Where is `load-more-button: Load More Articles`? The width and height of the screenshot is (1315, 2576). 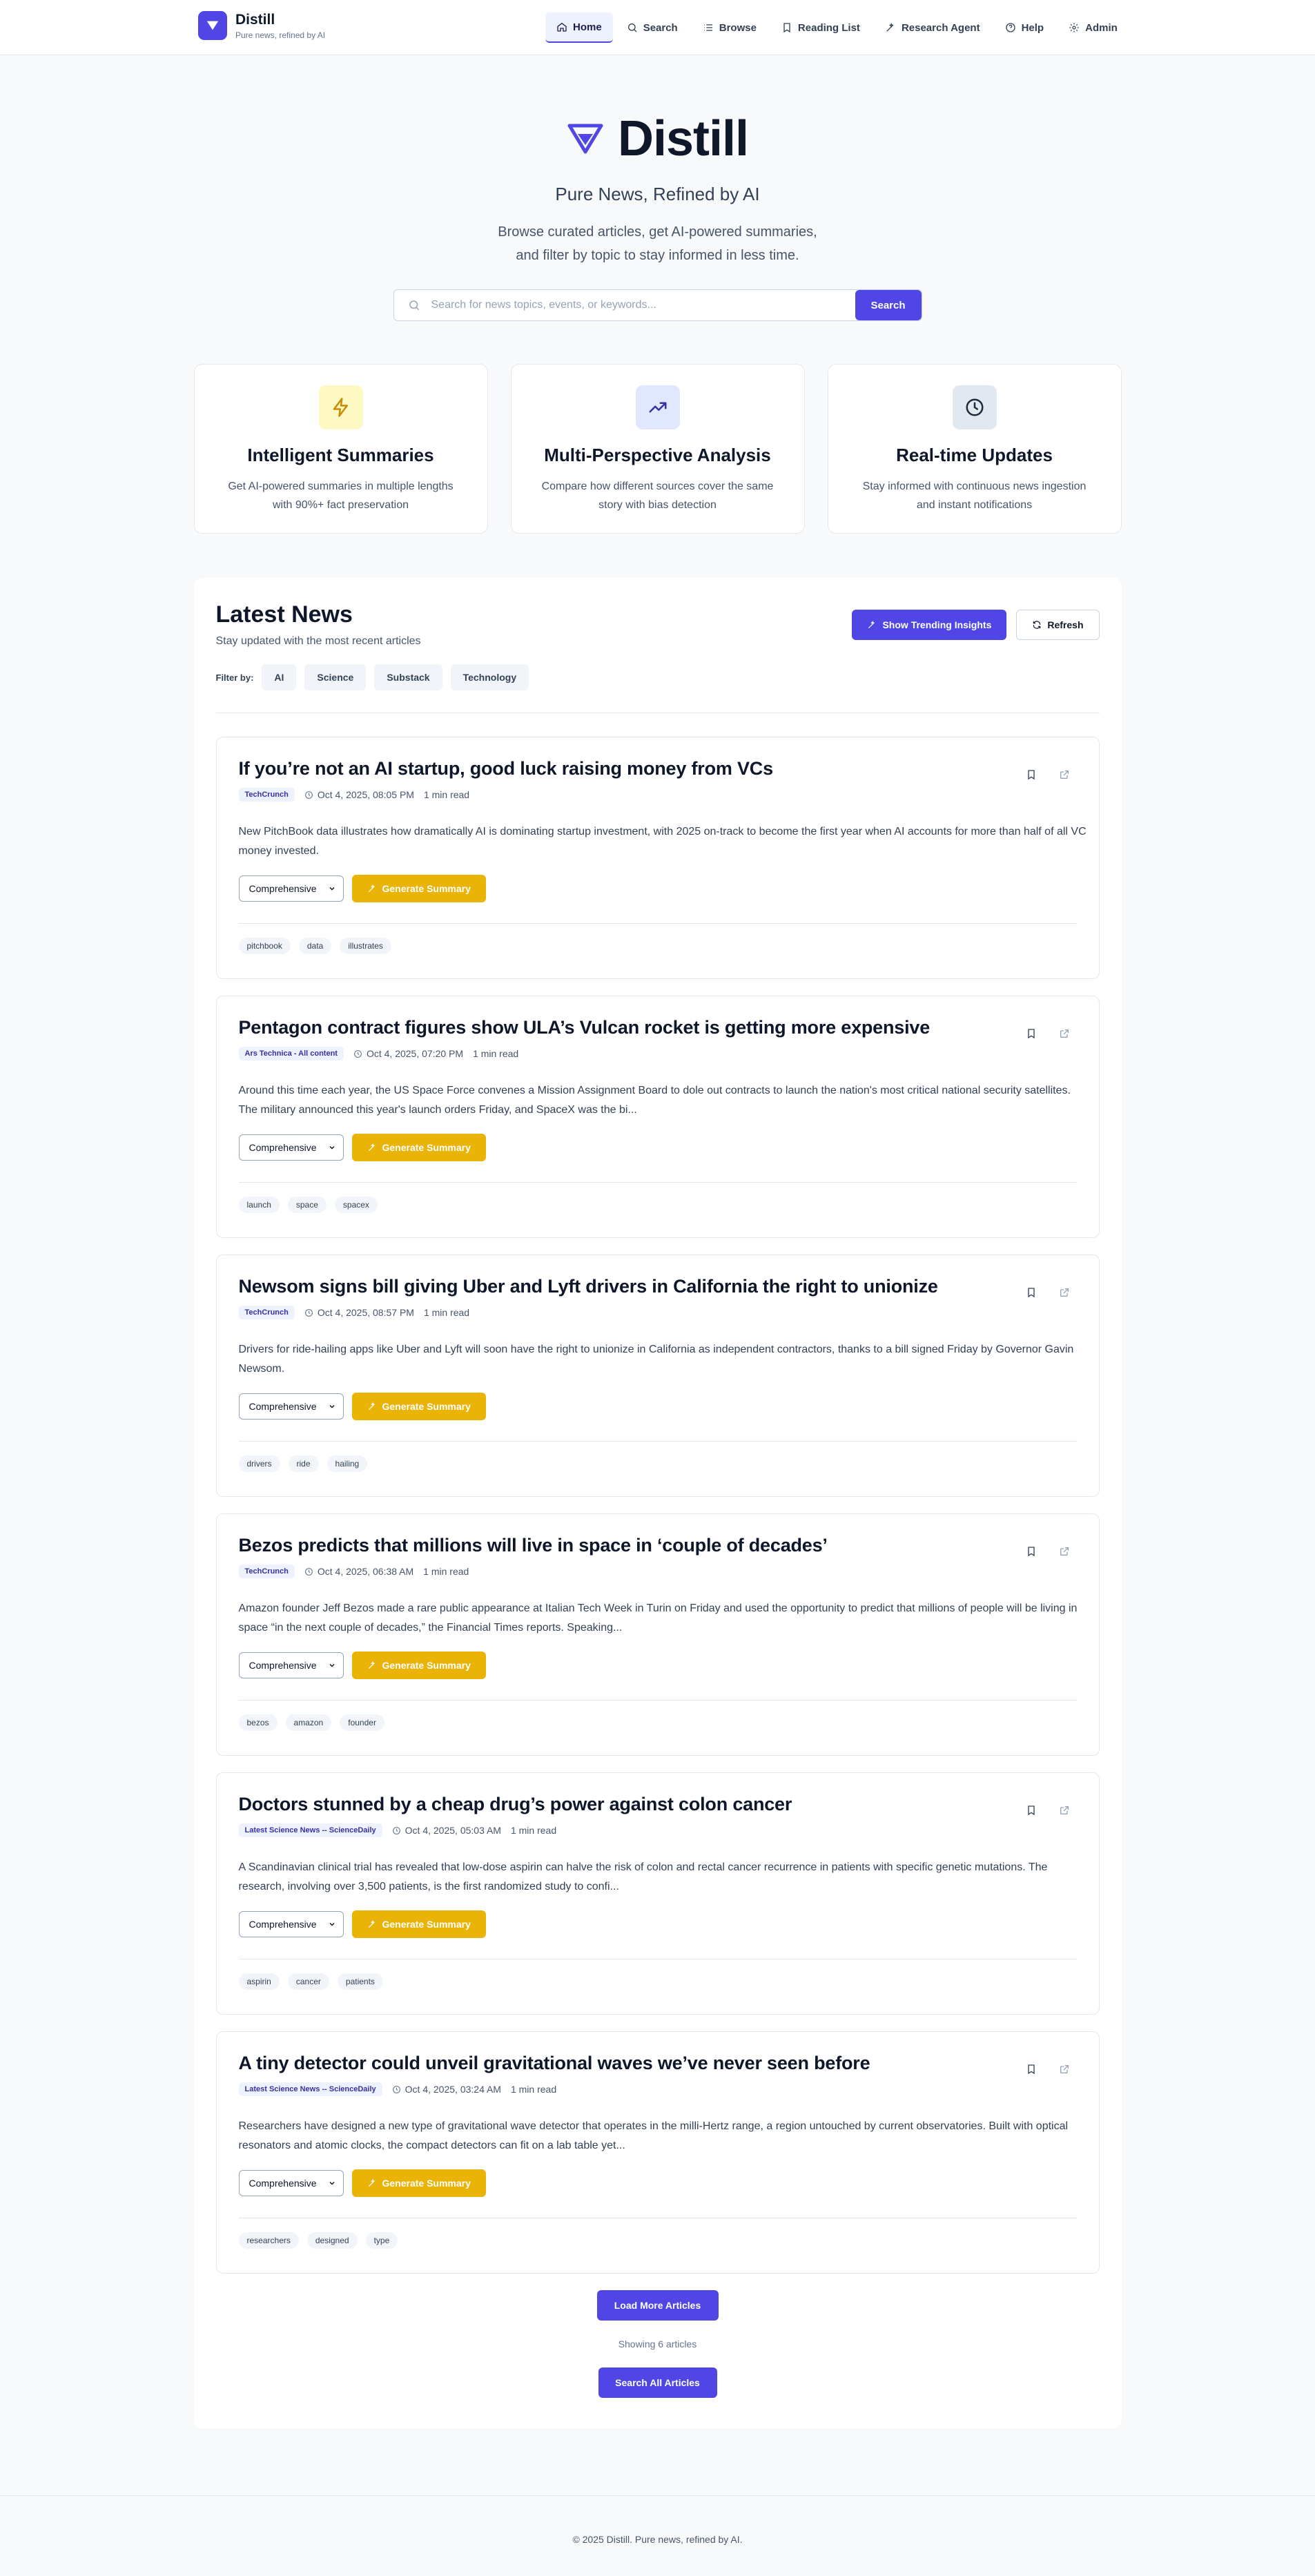
load-more-button: Load More Articles is located at coordinates (657, 2306).